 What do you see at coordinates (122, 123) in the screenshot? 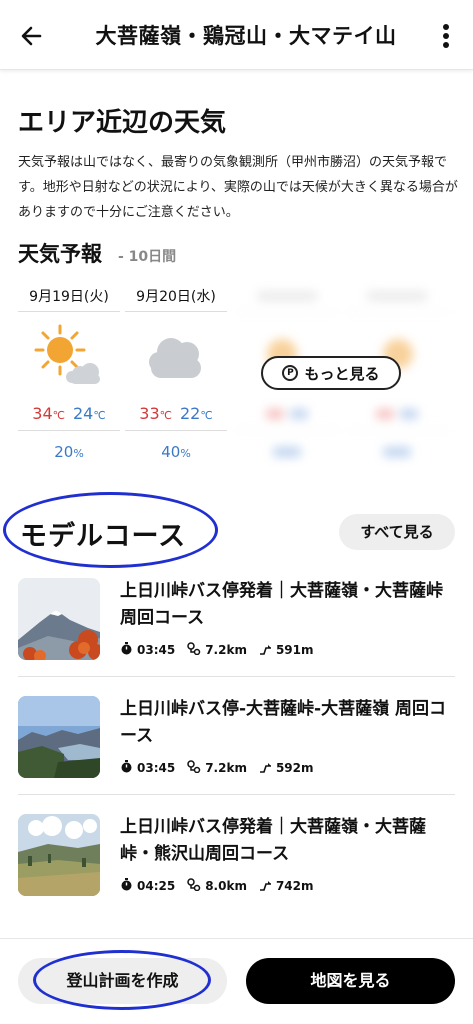
I see `weather-section-title: エリア近辺の天気` at bounding box center [122, 123].